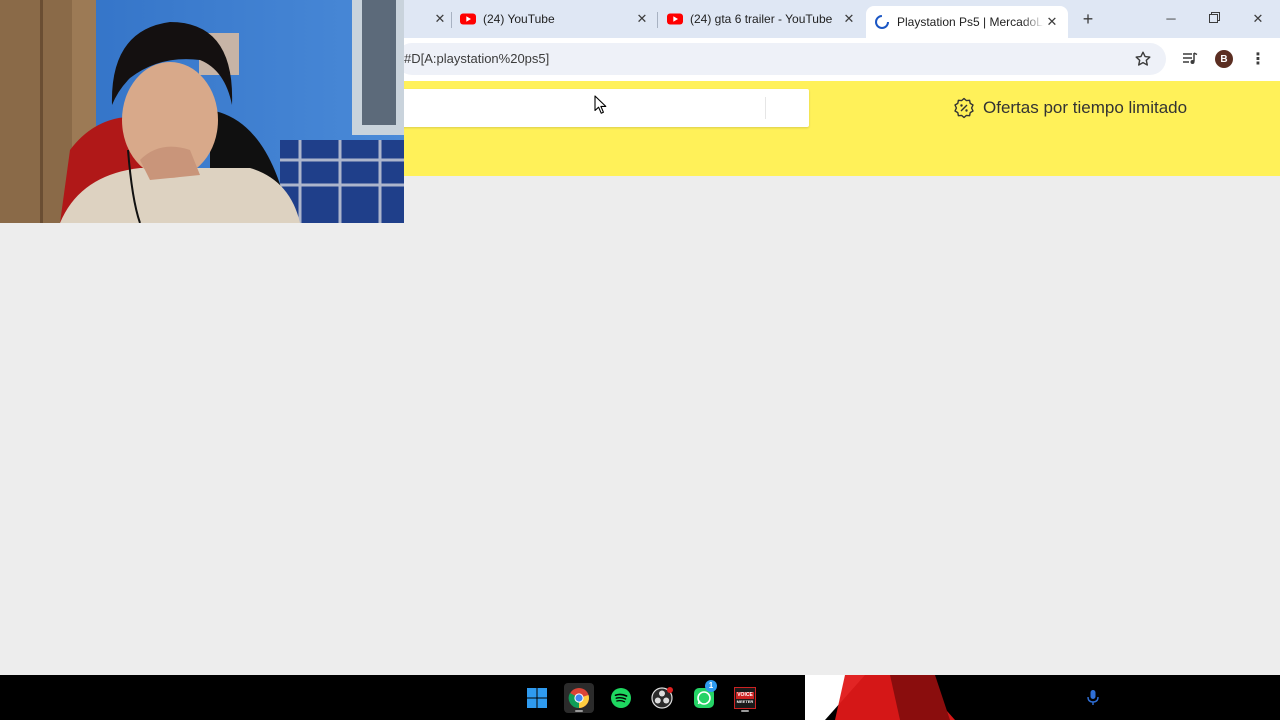 This screenshot has width=1280, height=720. I want to click on taskbar-voicemeeter: VOICE MEETER, so click(745, 698).